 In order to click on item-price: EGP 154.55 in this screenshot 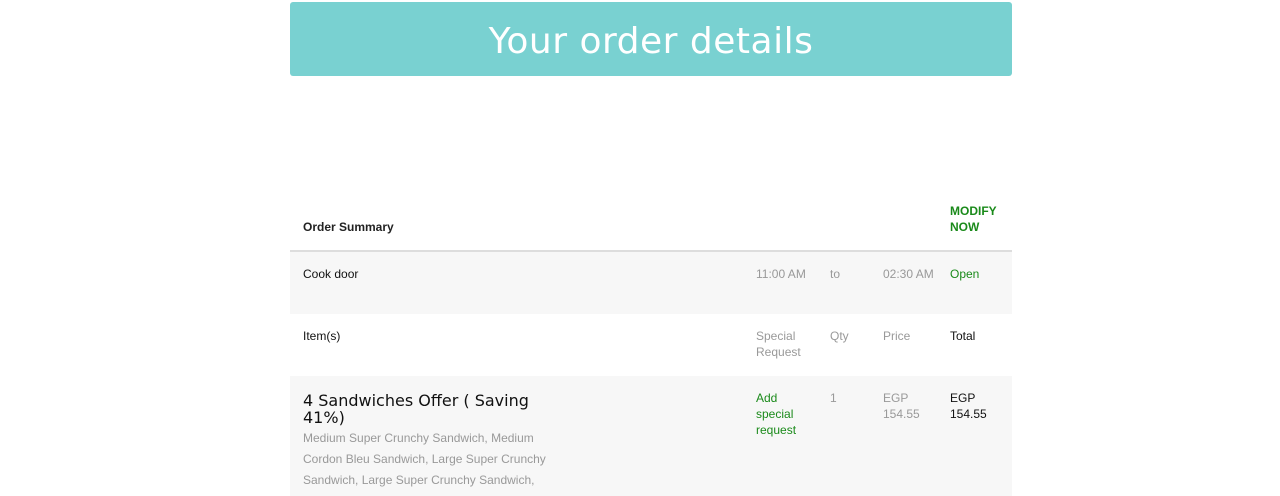, I will do `click(901, 406)`.